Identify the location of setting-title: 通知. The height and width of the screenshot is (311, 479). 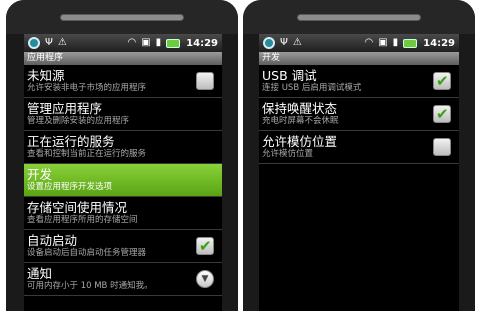
(40, 273).